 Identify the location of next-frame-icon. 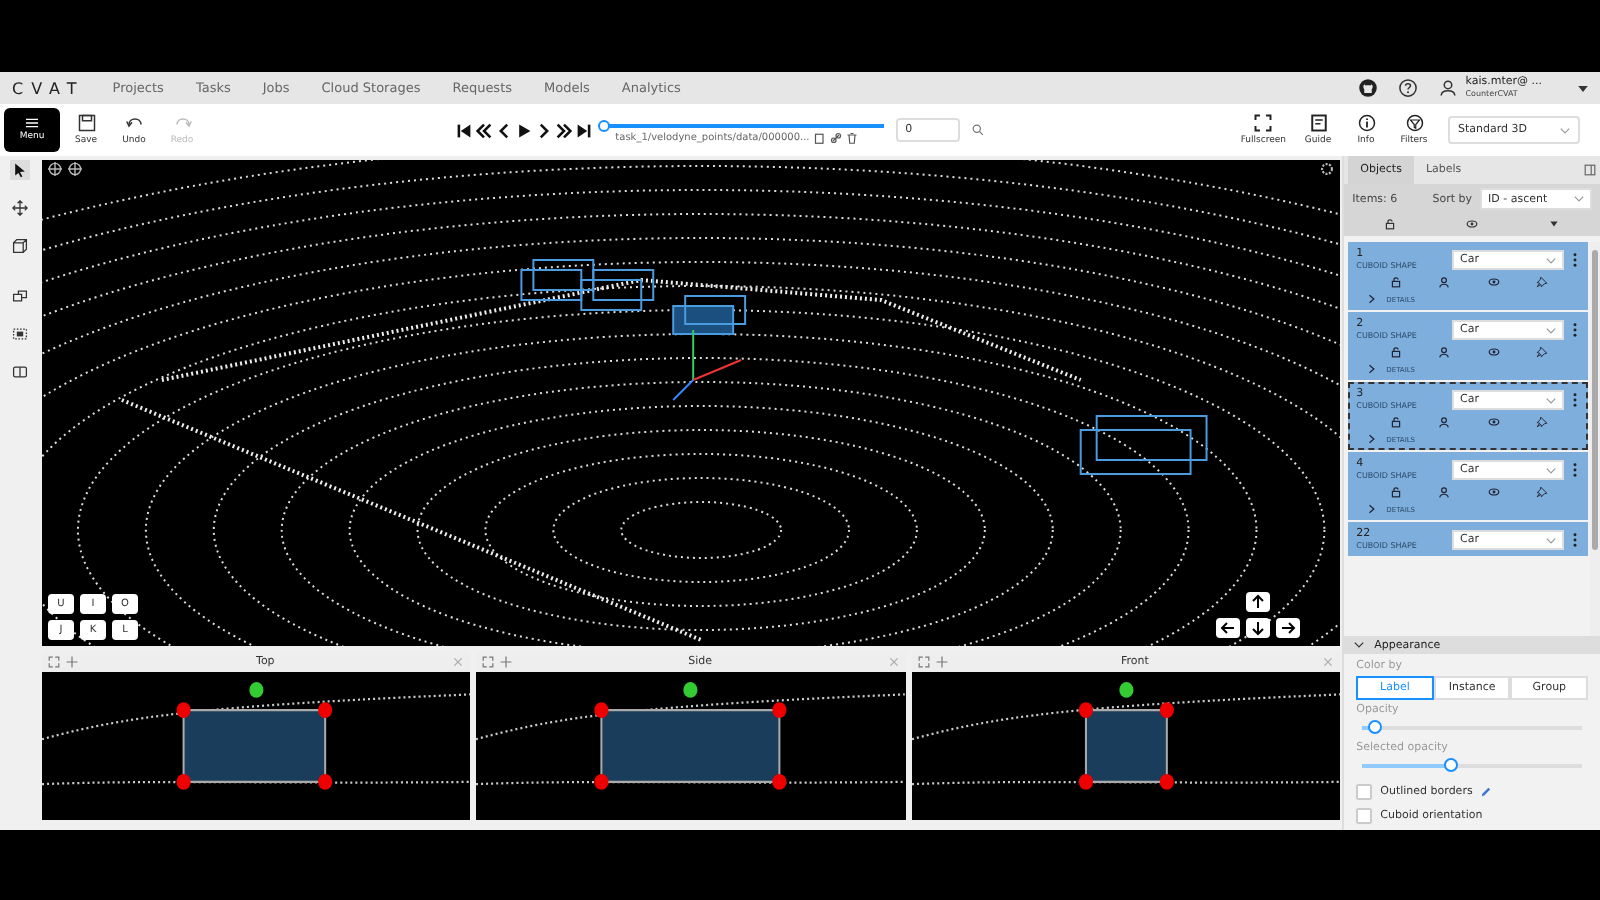
(543, 130).